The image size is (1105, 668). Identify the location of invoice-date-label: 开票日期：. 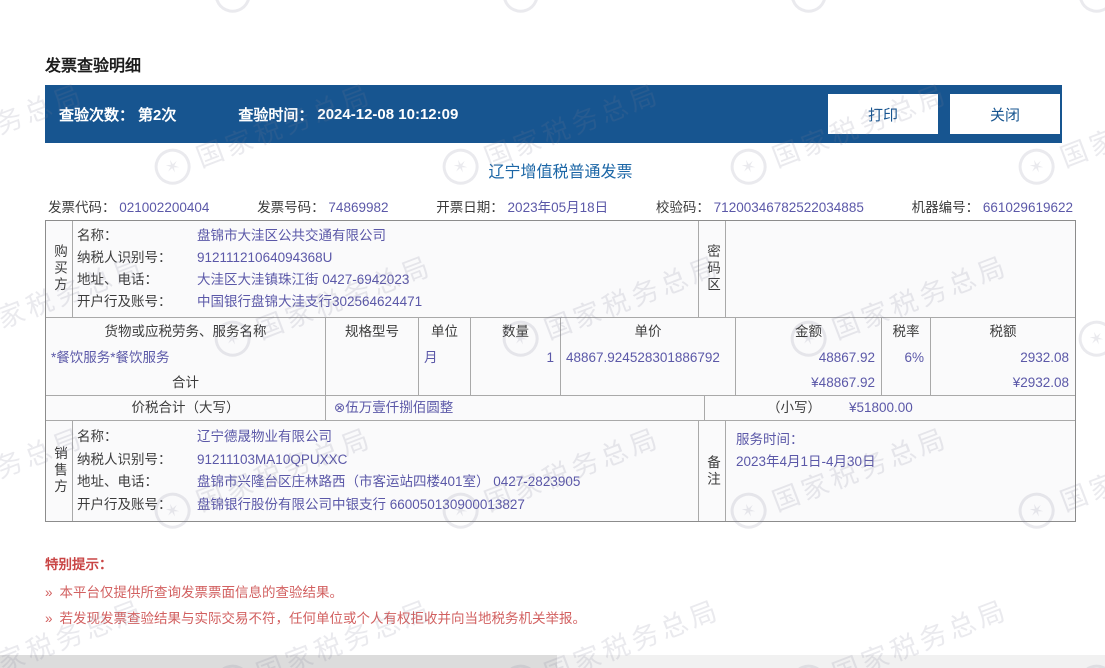
(470, 207).